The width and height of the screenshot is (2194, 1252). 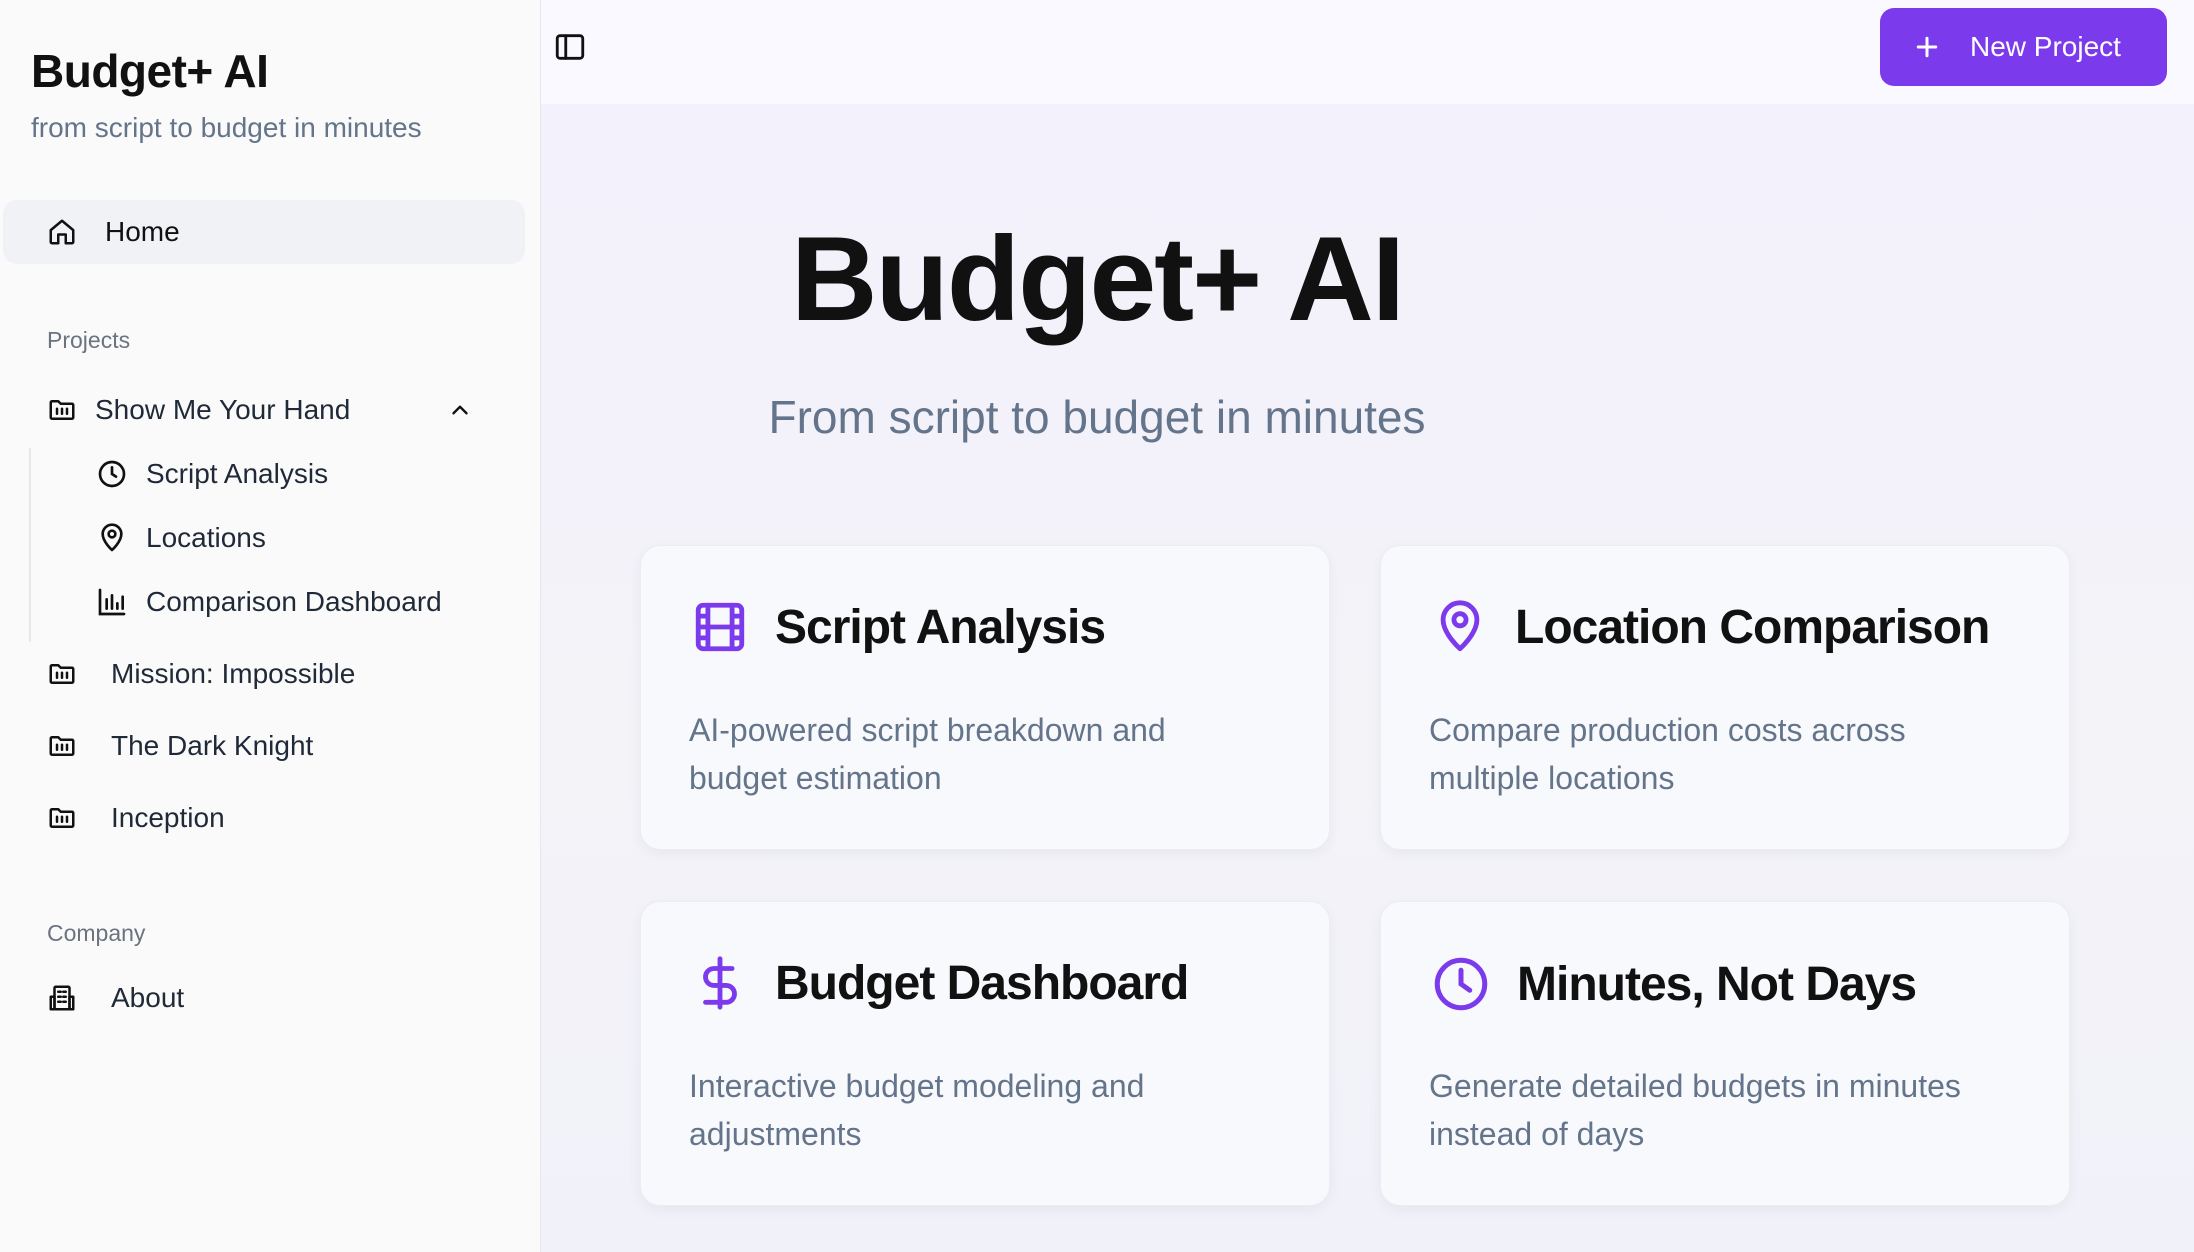 I want to click on project-label: Inception, so click(x=168, y=817).